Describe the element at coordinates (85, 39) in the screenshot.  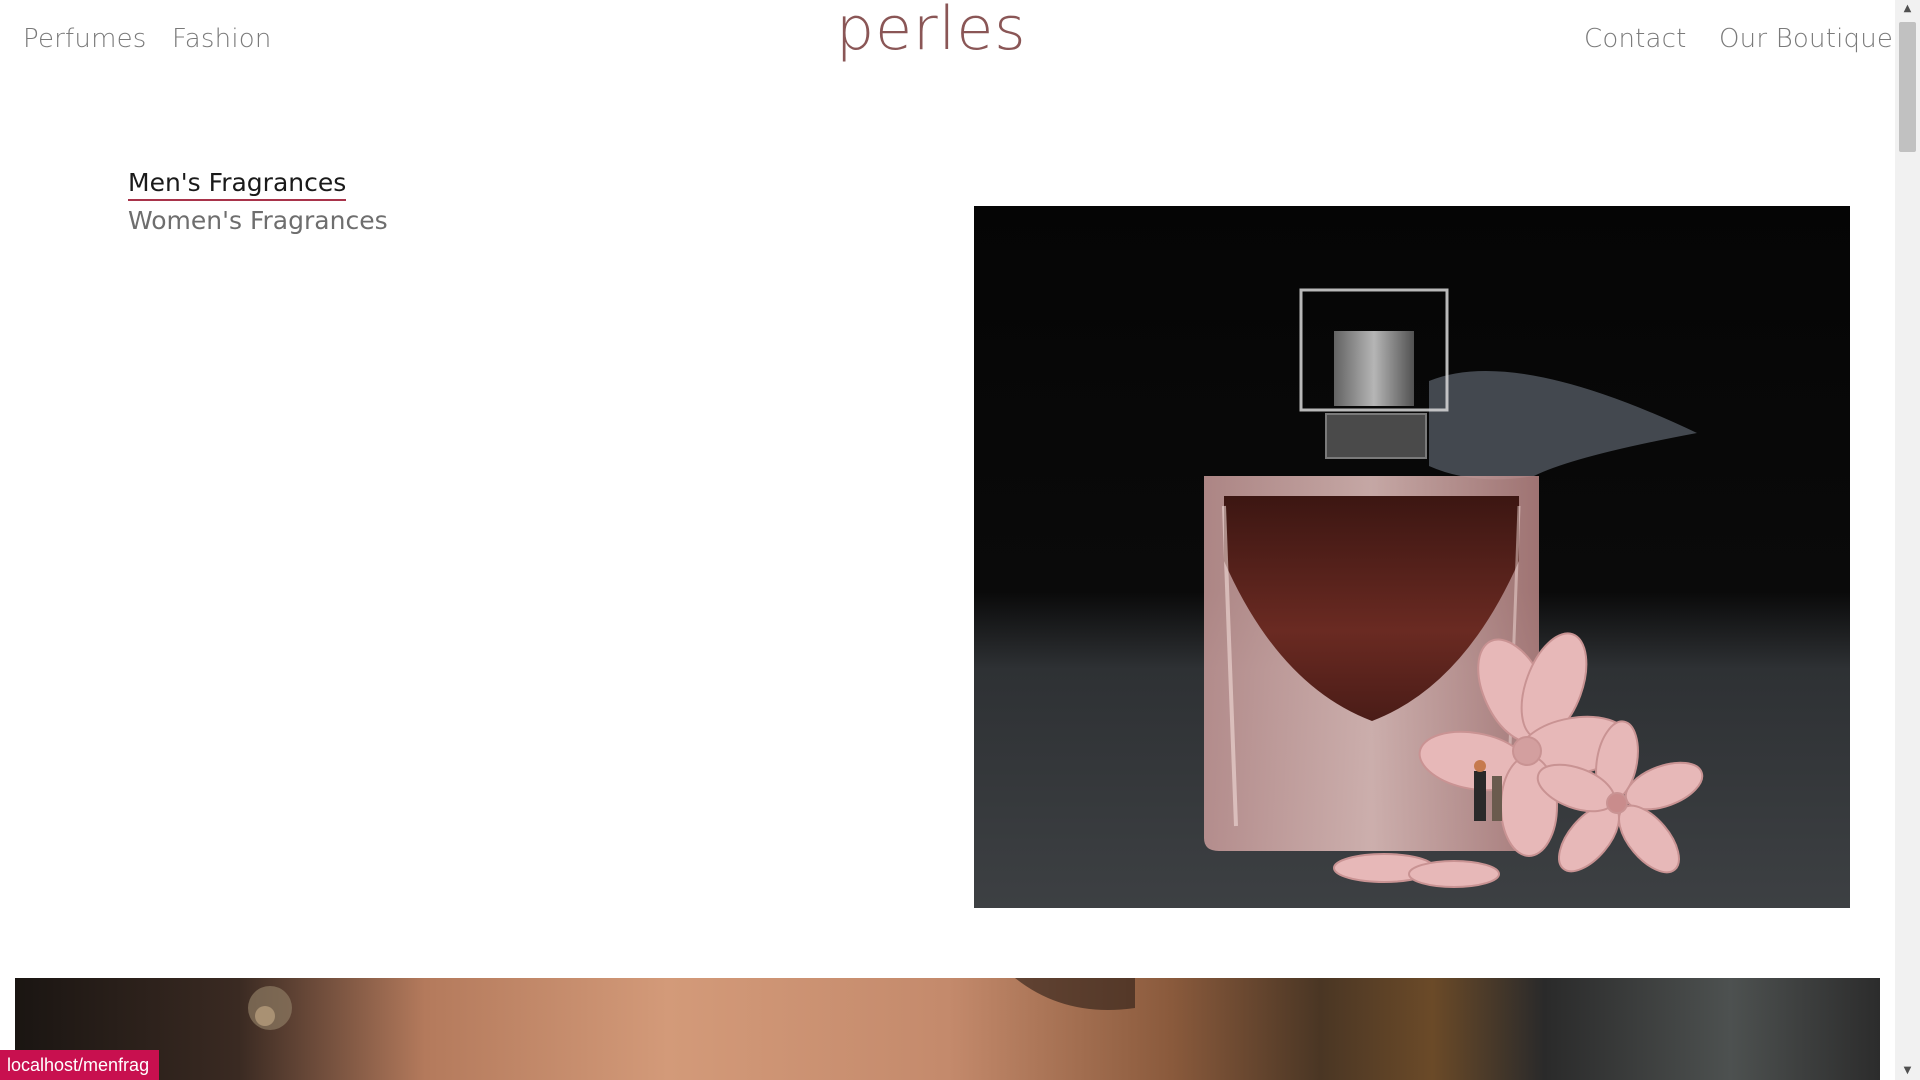
I see `nav-perfumes-link: Perfumes` at that location.